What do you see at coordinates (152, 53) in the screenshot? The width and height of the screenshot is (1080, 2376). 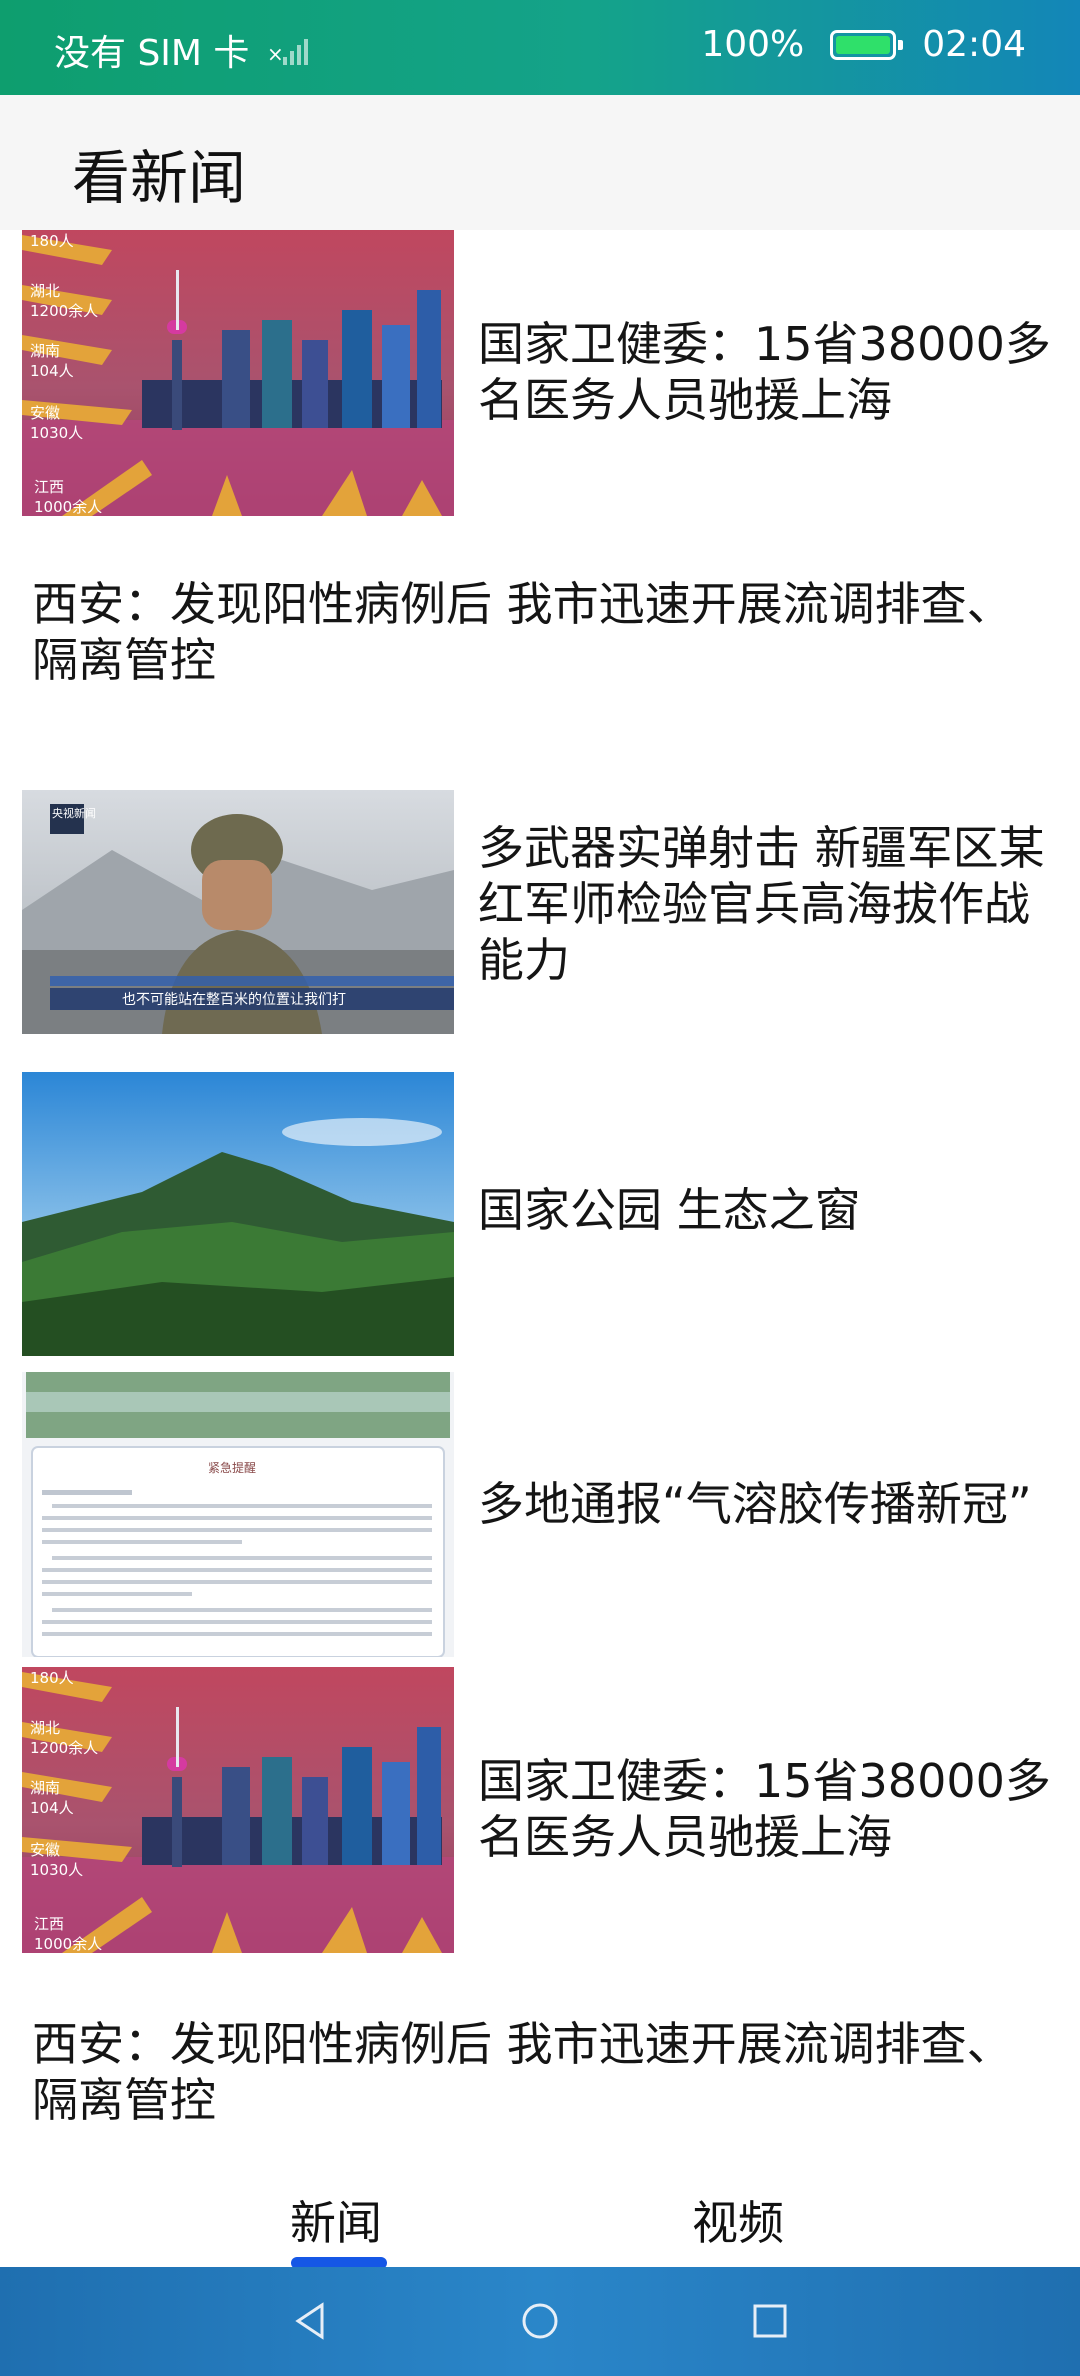 I see `carrier-label: 没有 SIM 卡` at bounding box center [152, 53].